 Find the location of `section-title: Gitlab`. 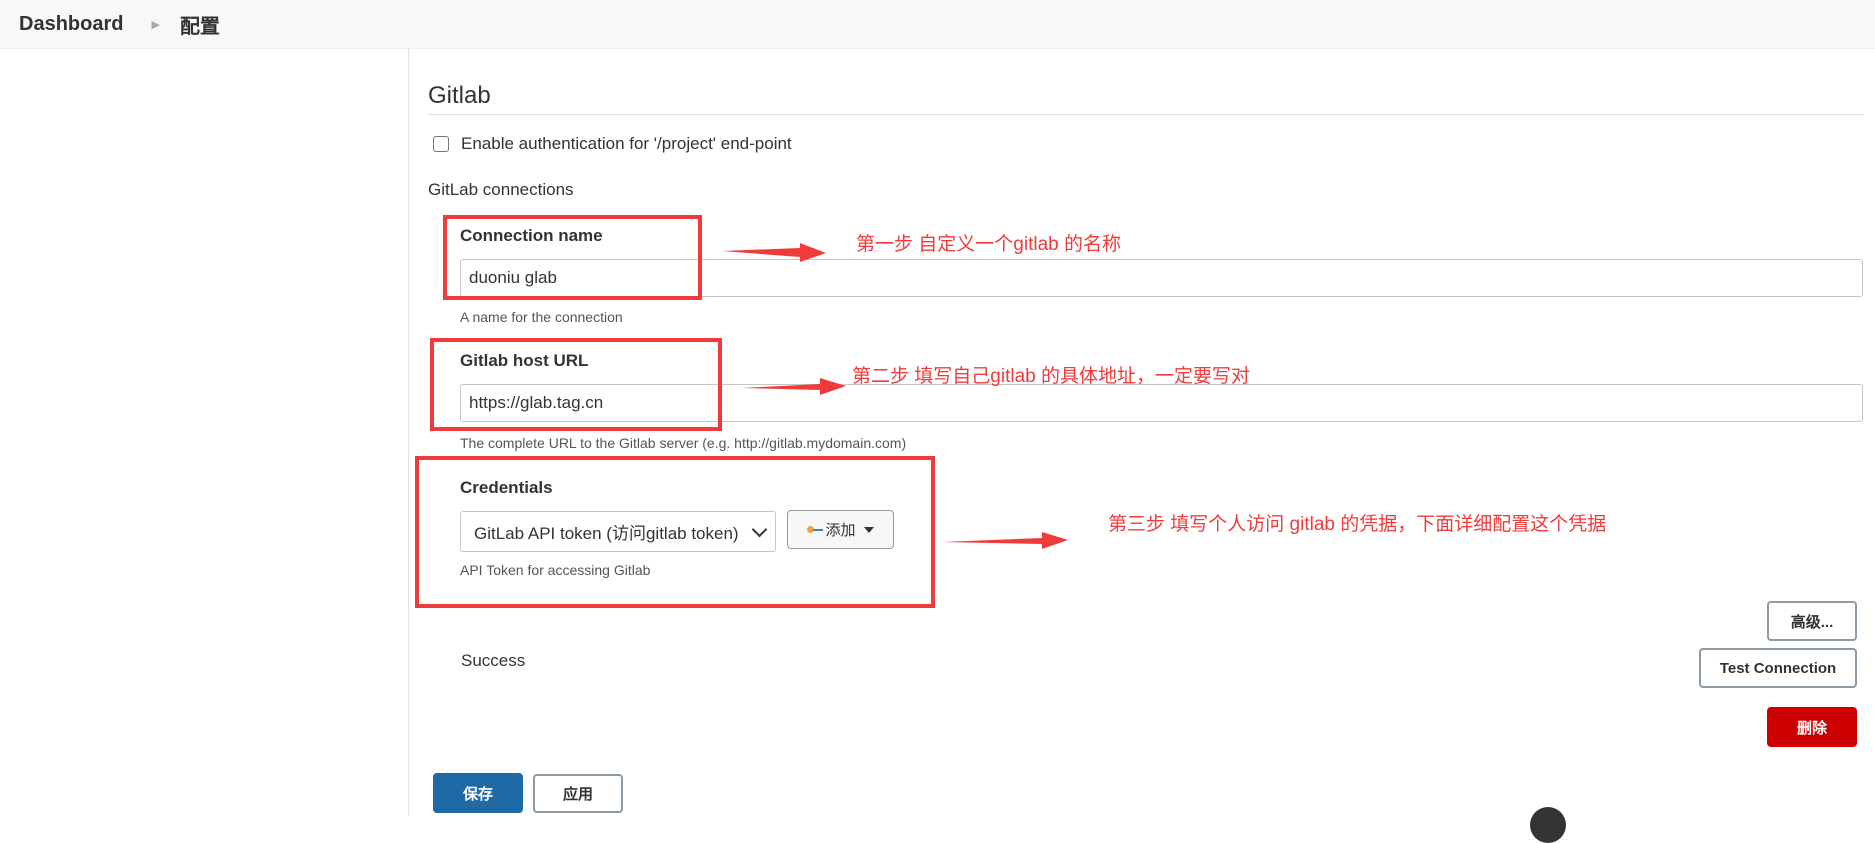

section-title: Gitlab is located at coordinates (459, 95).